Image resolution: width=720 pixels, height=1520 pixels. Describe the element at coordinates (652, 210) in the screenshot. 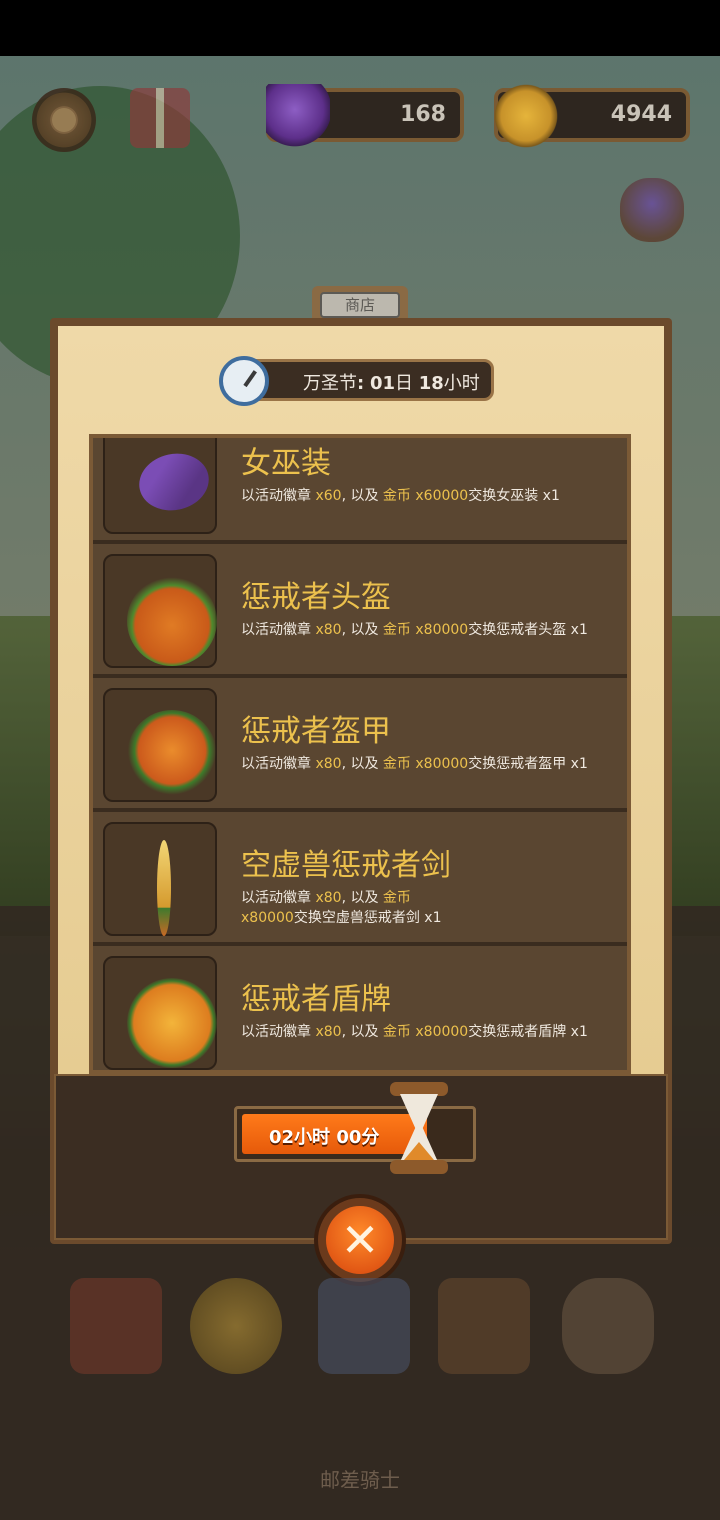

I see `treasure-pouch-icon` at that location.